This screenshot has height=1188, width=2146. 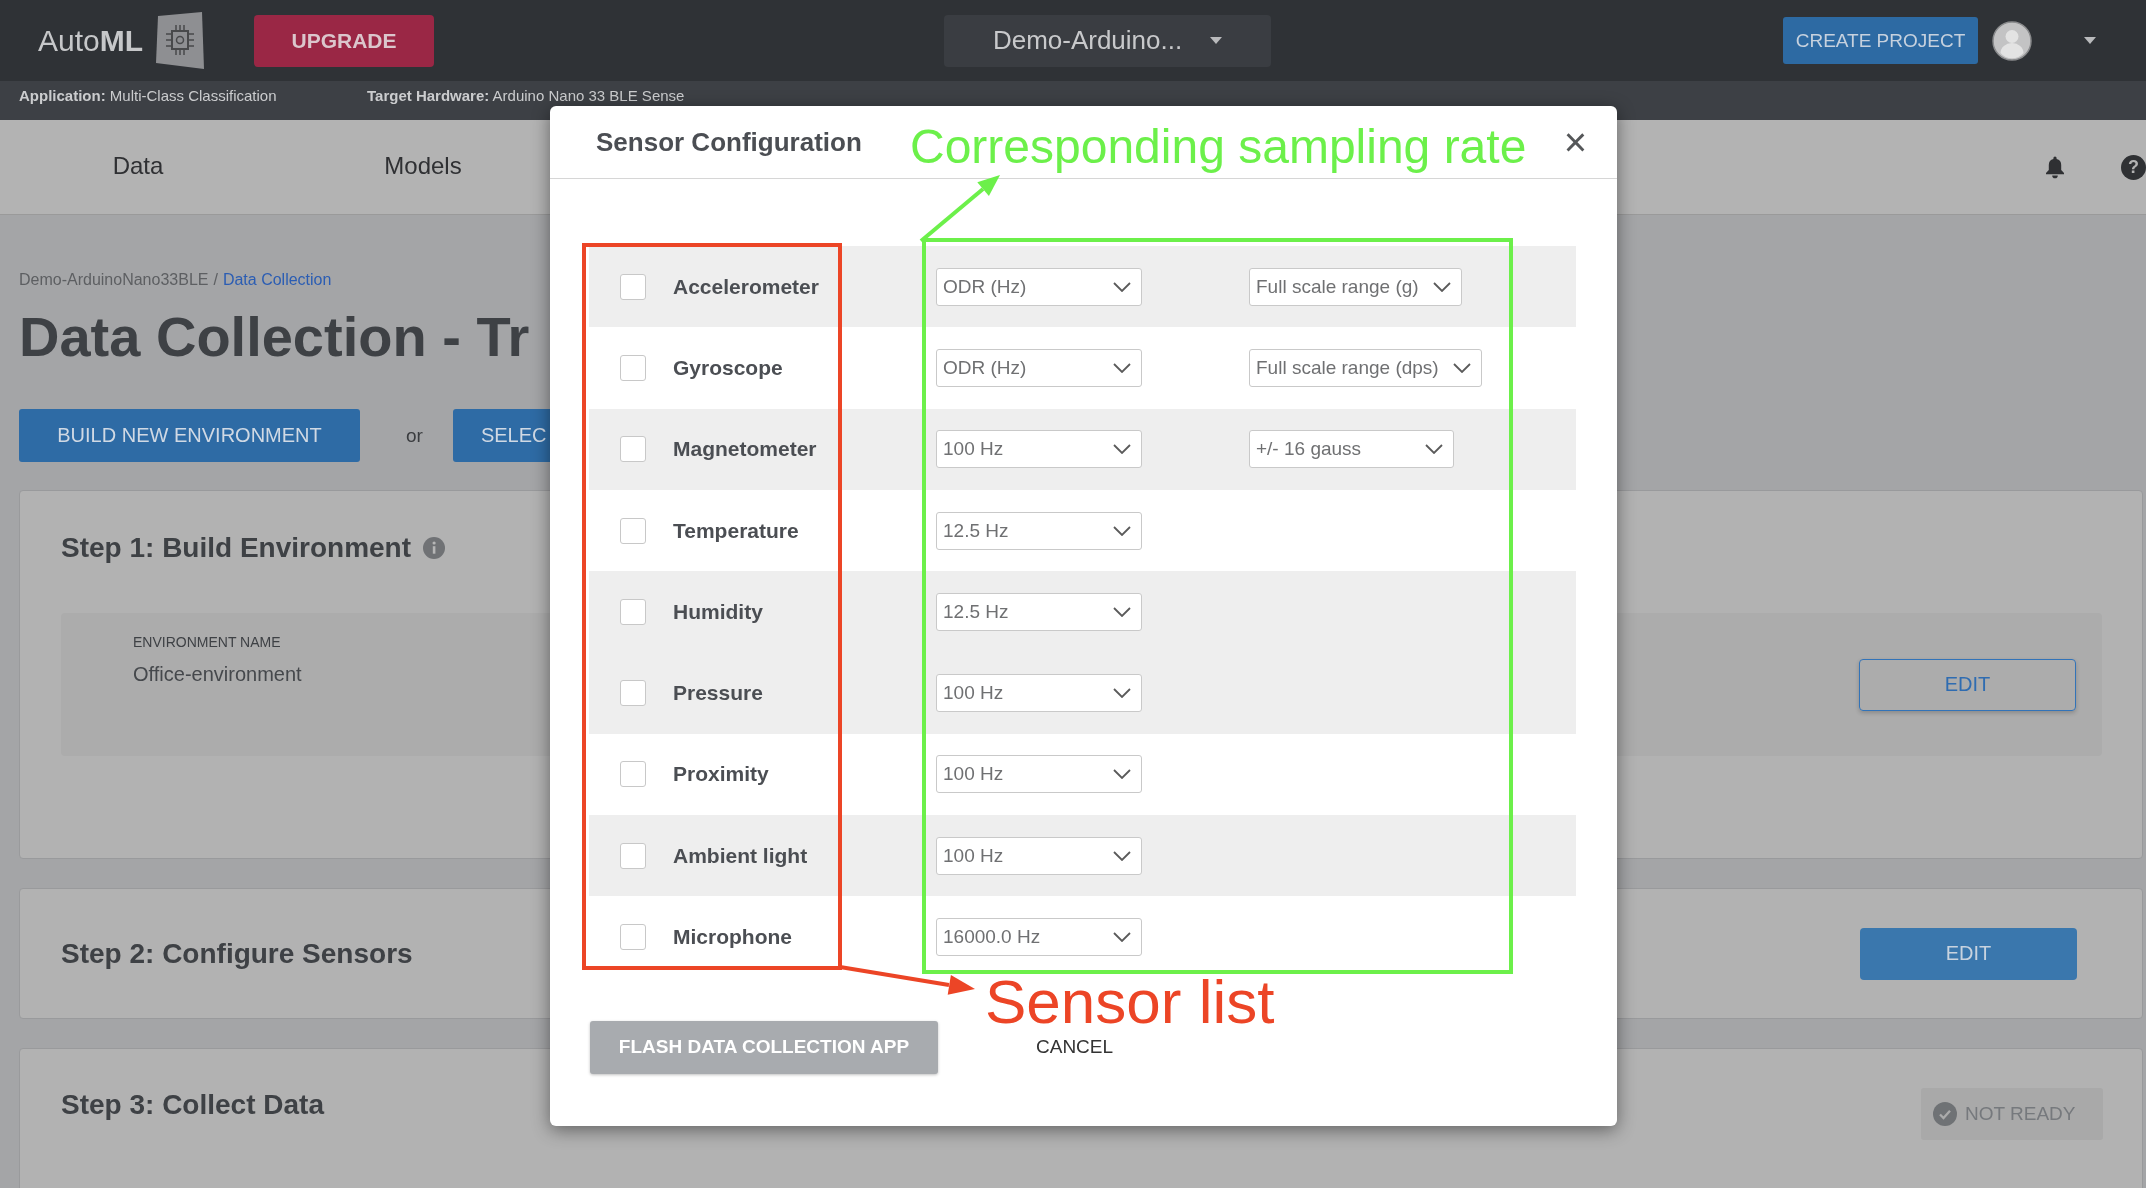 I want to click on field-value: Office-environment, so click(x=217, y=674).